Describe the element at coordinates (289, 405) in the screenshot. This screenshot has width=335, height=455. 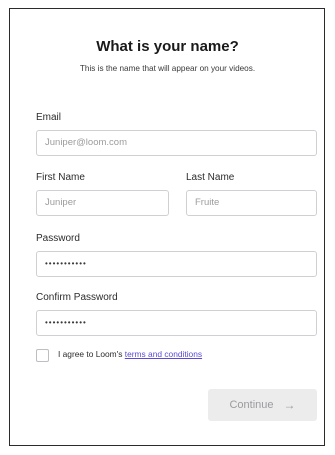
I see `arrow-right-icon: →` at that location.